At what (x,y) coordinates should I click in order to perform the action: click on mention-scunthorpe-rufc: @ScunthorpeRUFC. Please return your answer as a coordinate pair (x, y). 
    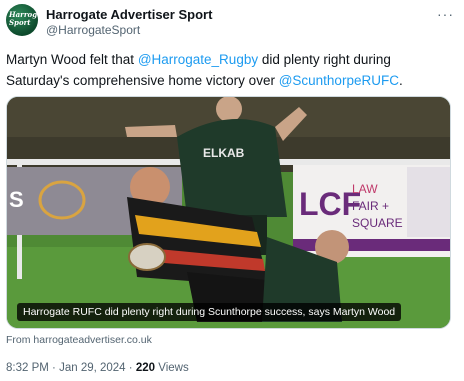
    Looking at the image, I should click on (339, 80).